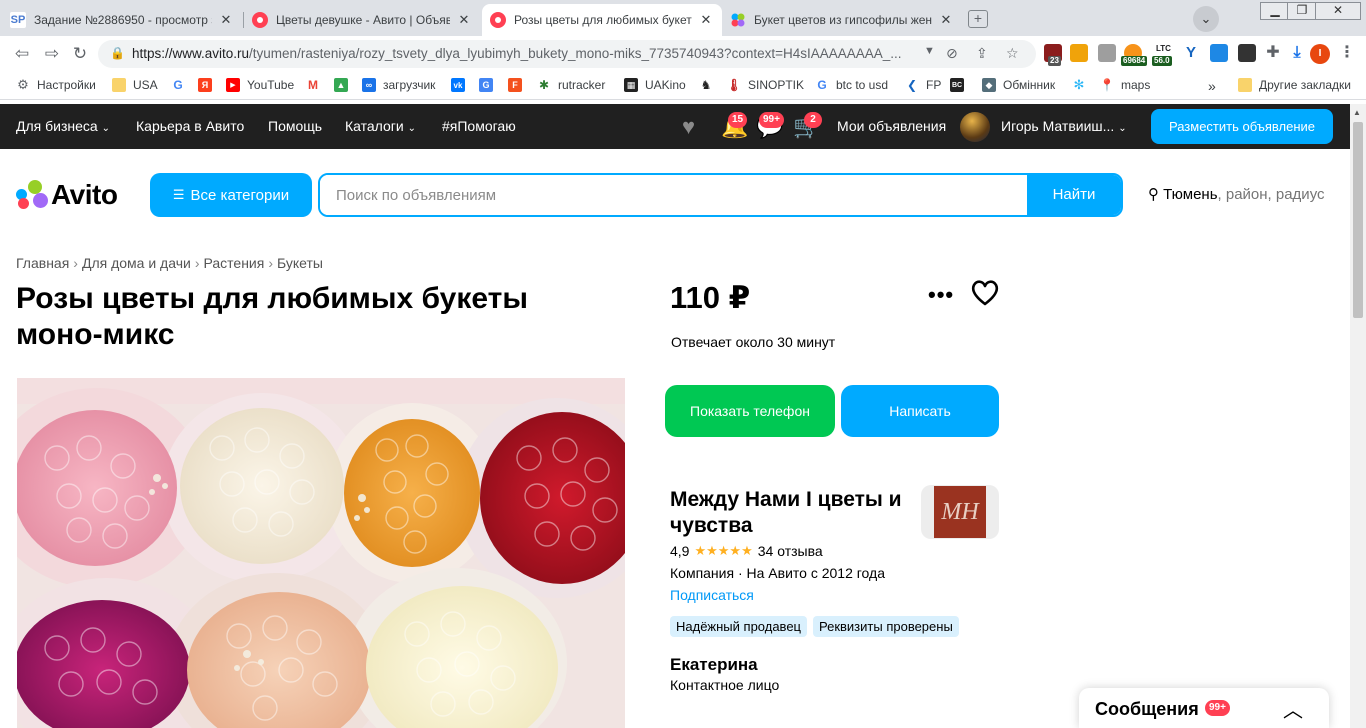 The height and width of the screenshot is (728, 1366). Describe the element at coordinates (1357, 112) in the screenshot. I see `scroll-up-arrow-icon: ▲` at that location.